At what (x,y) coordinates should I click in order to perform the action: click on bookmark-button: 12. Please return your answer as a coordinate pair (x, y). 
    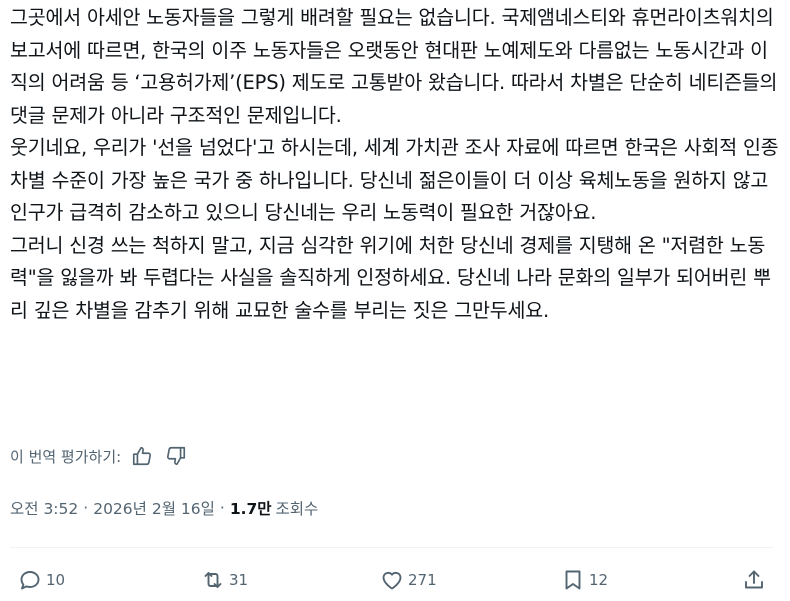
    Looking at the image, I should click on (584, 580).